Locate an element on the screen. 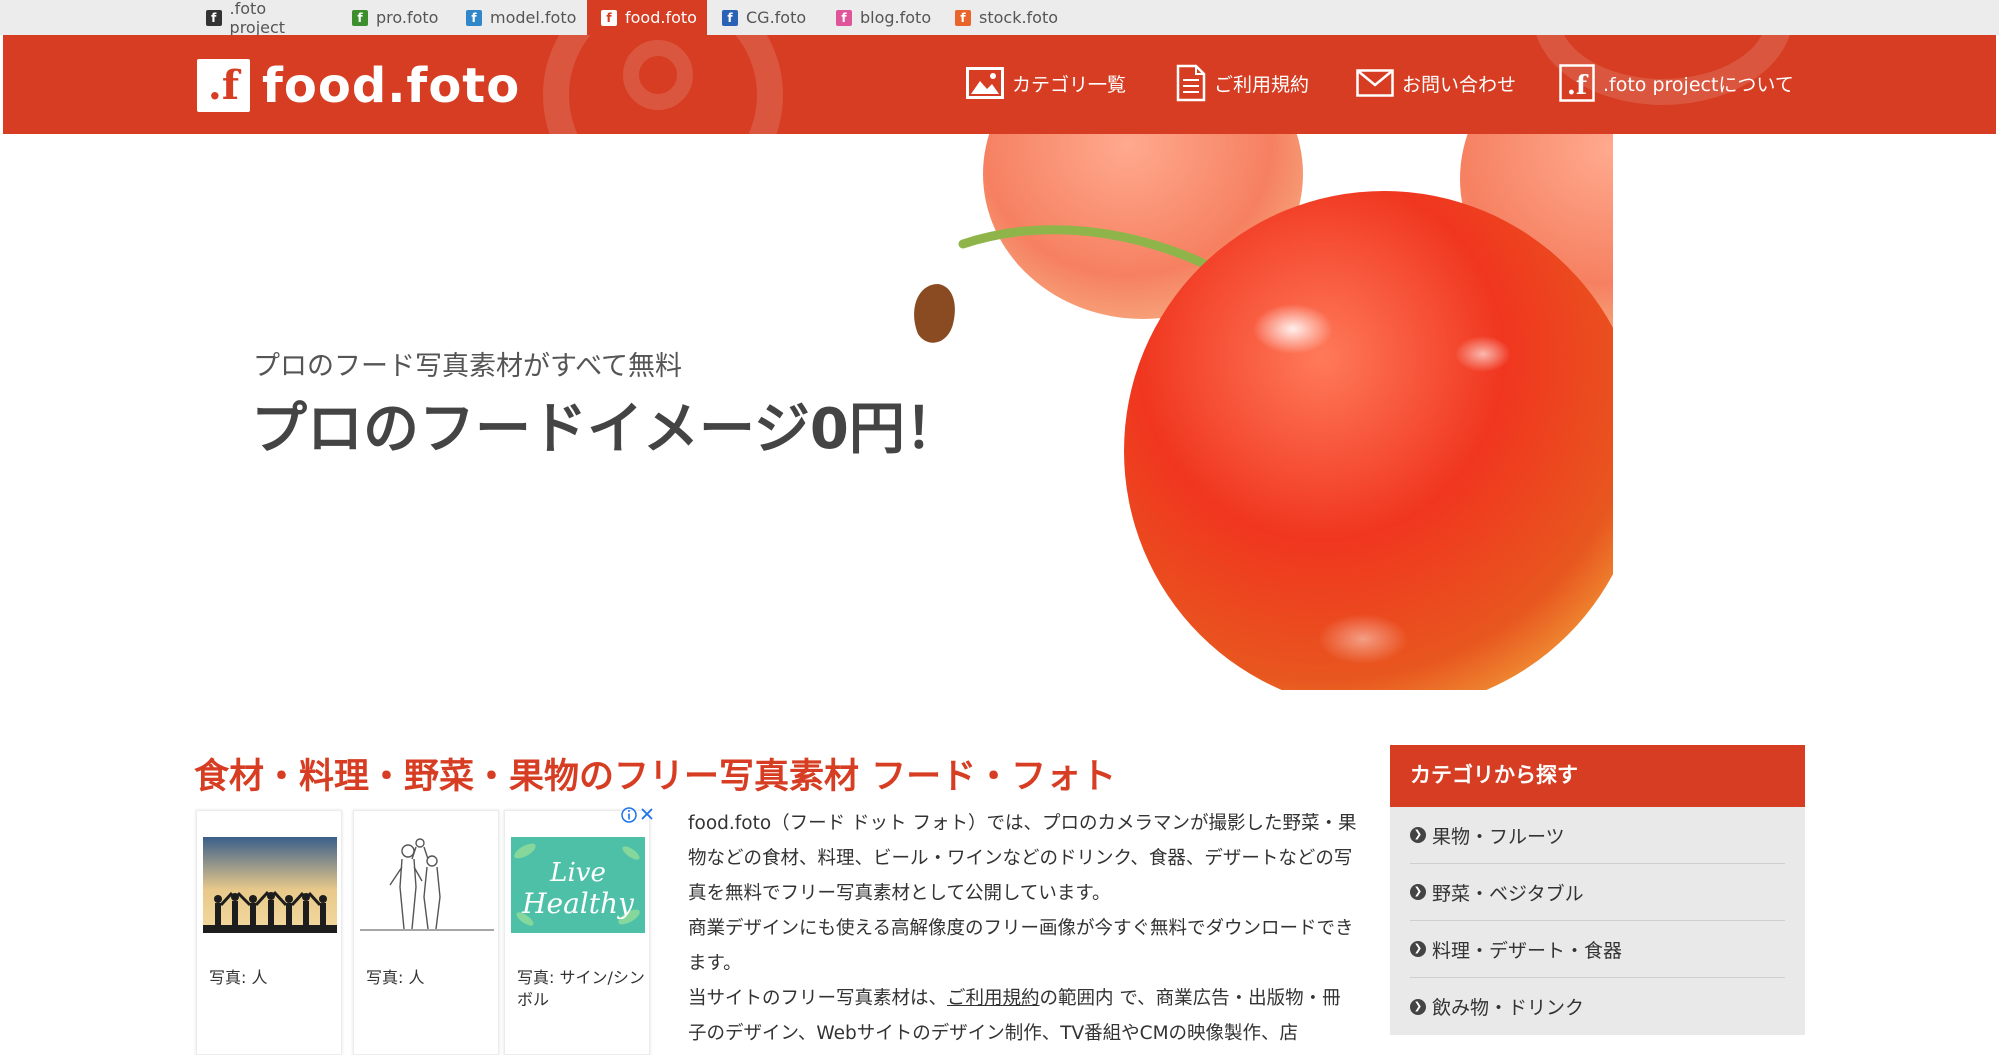 The width and height of the screenshot is (1999, 1055). nav-about: .f .foto projectについて is located at coordinates (1676, 83).